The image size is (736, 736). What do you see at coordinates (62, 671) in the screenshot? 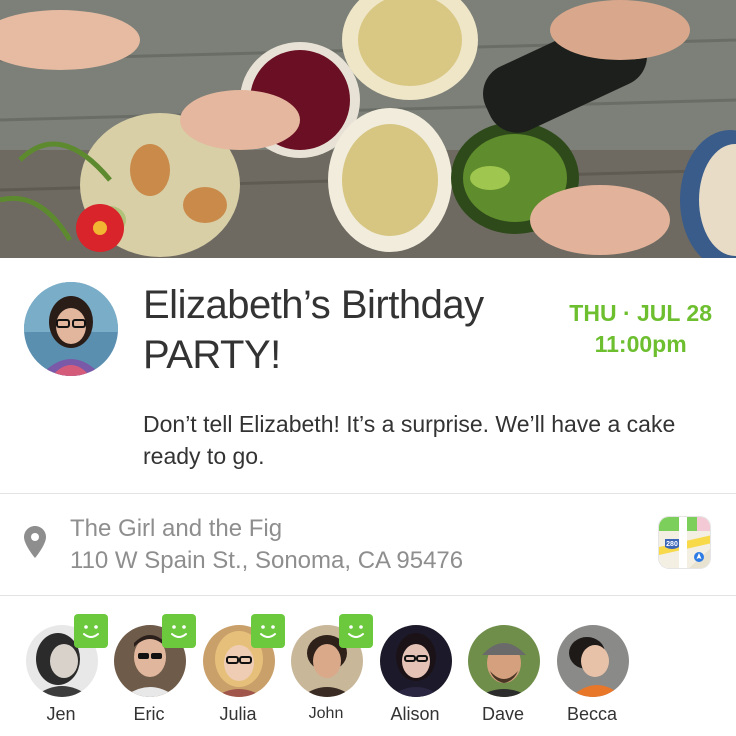
I see `guest-jen: Jen` at bounding box center [62, 671].